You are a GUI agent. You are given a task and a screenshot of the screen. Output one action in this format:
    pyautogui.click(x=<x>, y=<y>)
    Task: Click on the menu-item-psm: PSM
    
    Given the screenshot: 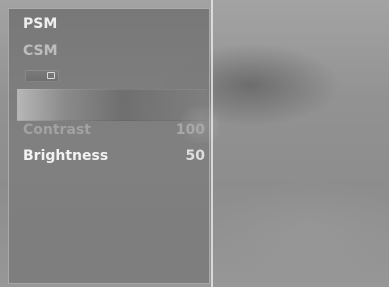 What is the action you would take?
    pyautogui.click(x=40, y=24)
    